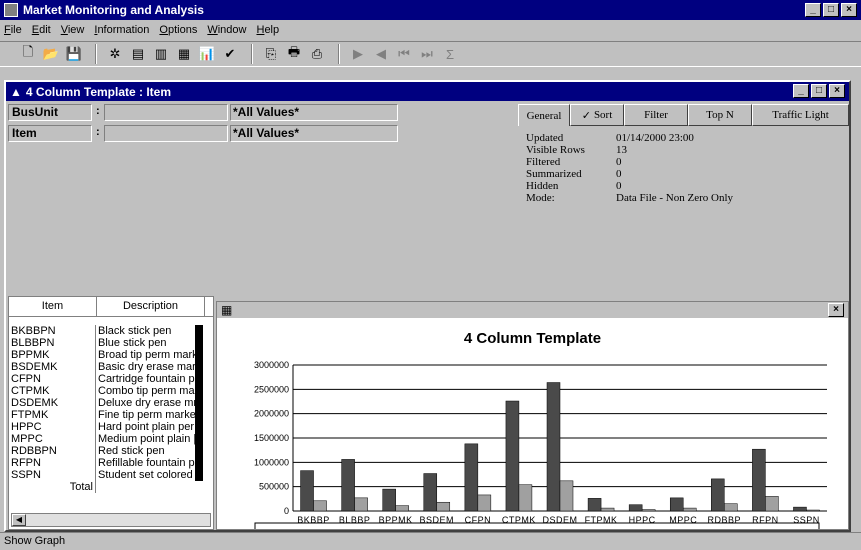 This screenshot has height=550, width=861. What do you see at coordinates (52, 487) in the screenshot?
I see `total-label: Total` at bounding box center [52, 487].